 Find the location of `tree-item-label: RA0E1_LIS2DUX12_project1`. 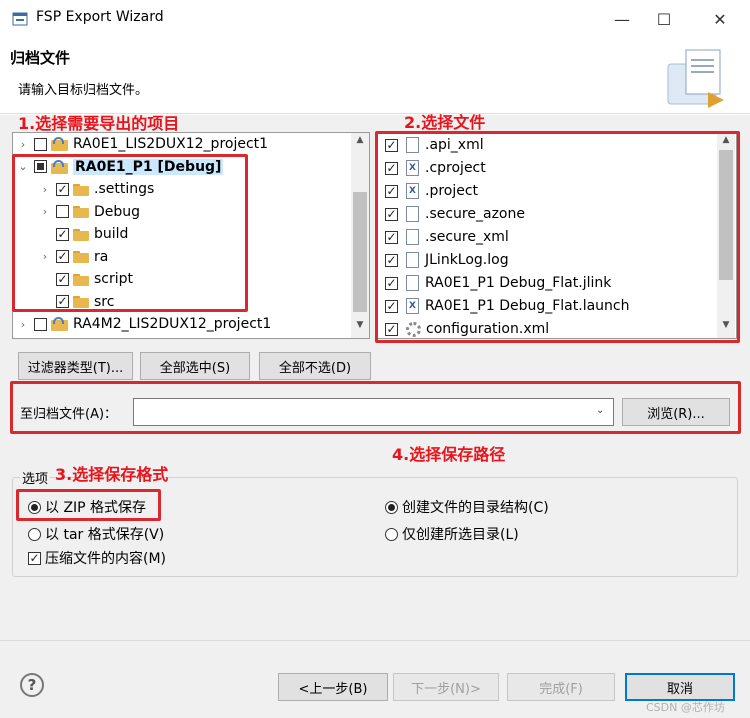

tree-item-label: RA0E1_LIS2DUX12_project1 is located at coordinates (171, 144).